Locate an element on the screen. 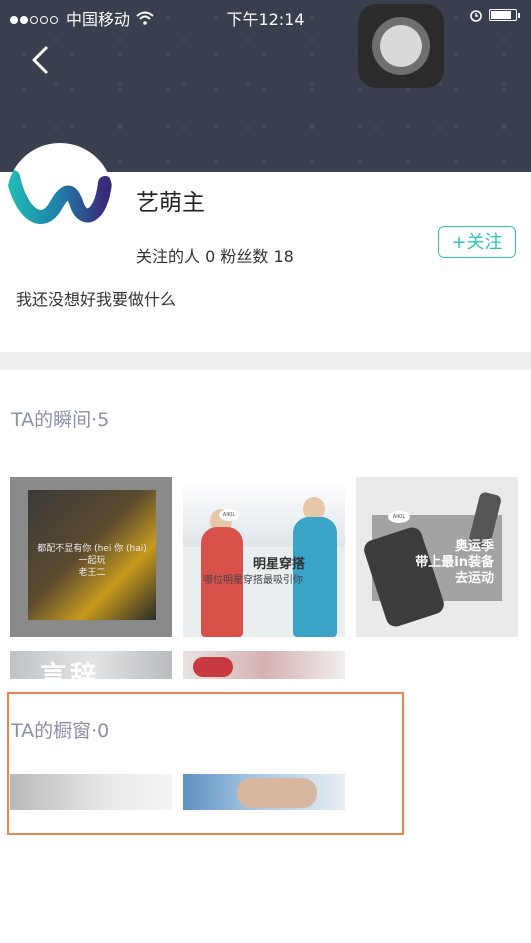 The image size is (531, 943). status-bar: 中国移动 下午12:14 is located at coordinates (265, 16).